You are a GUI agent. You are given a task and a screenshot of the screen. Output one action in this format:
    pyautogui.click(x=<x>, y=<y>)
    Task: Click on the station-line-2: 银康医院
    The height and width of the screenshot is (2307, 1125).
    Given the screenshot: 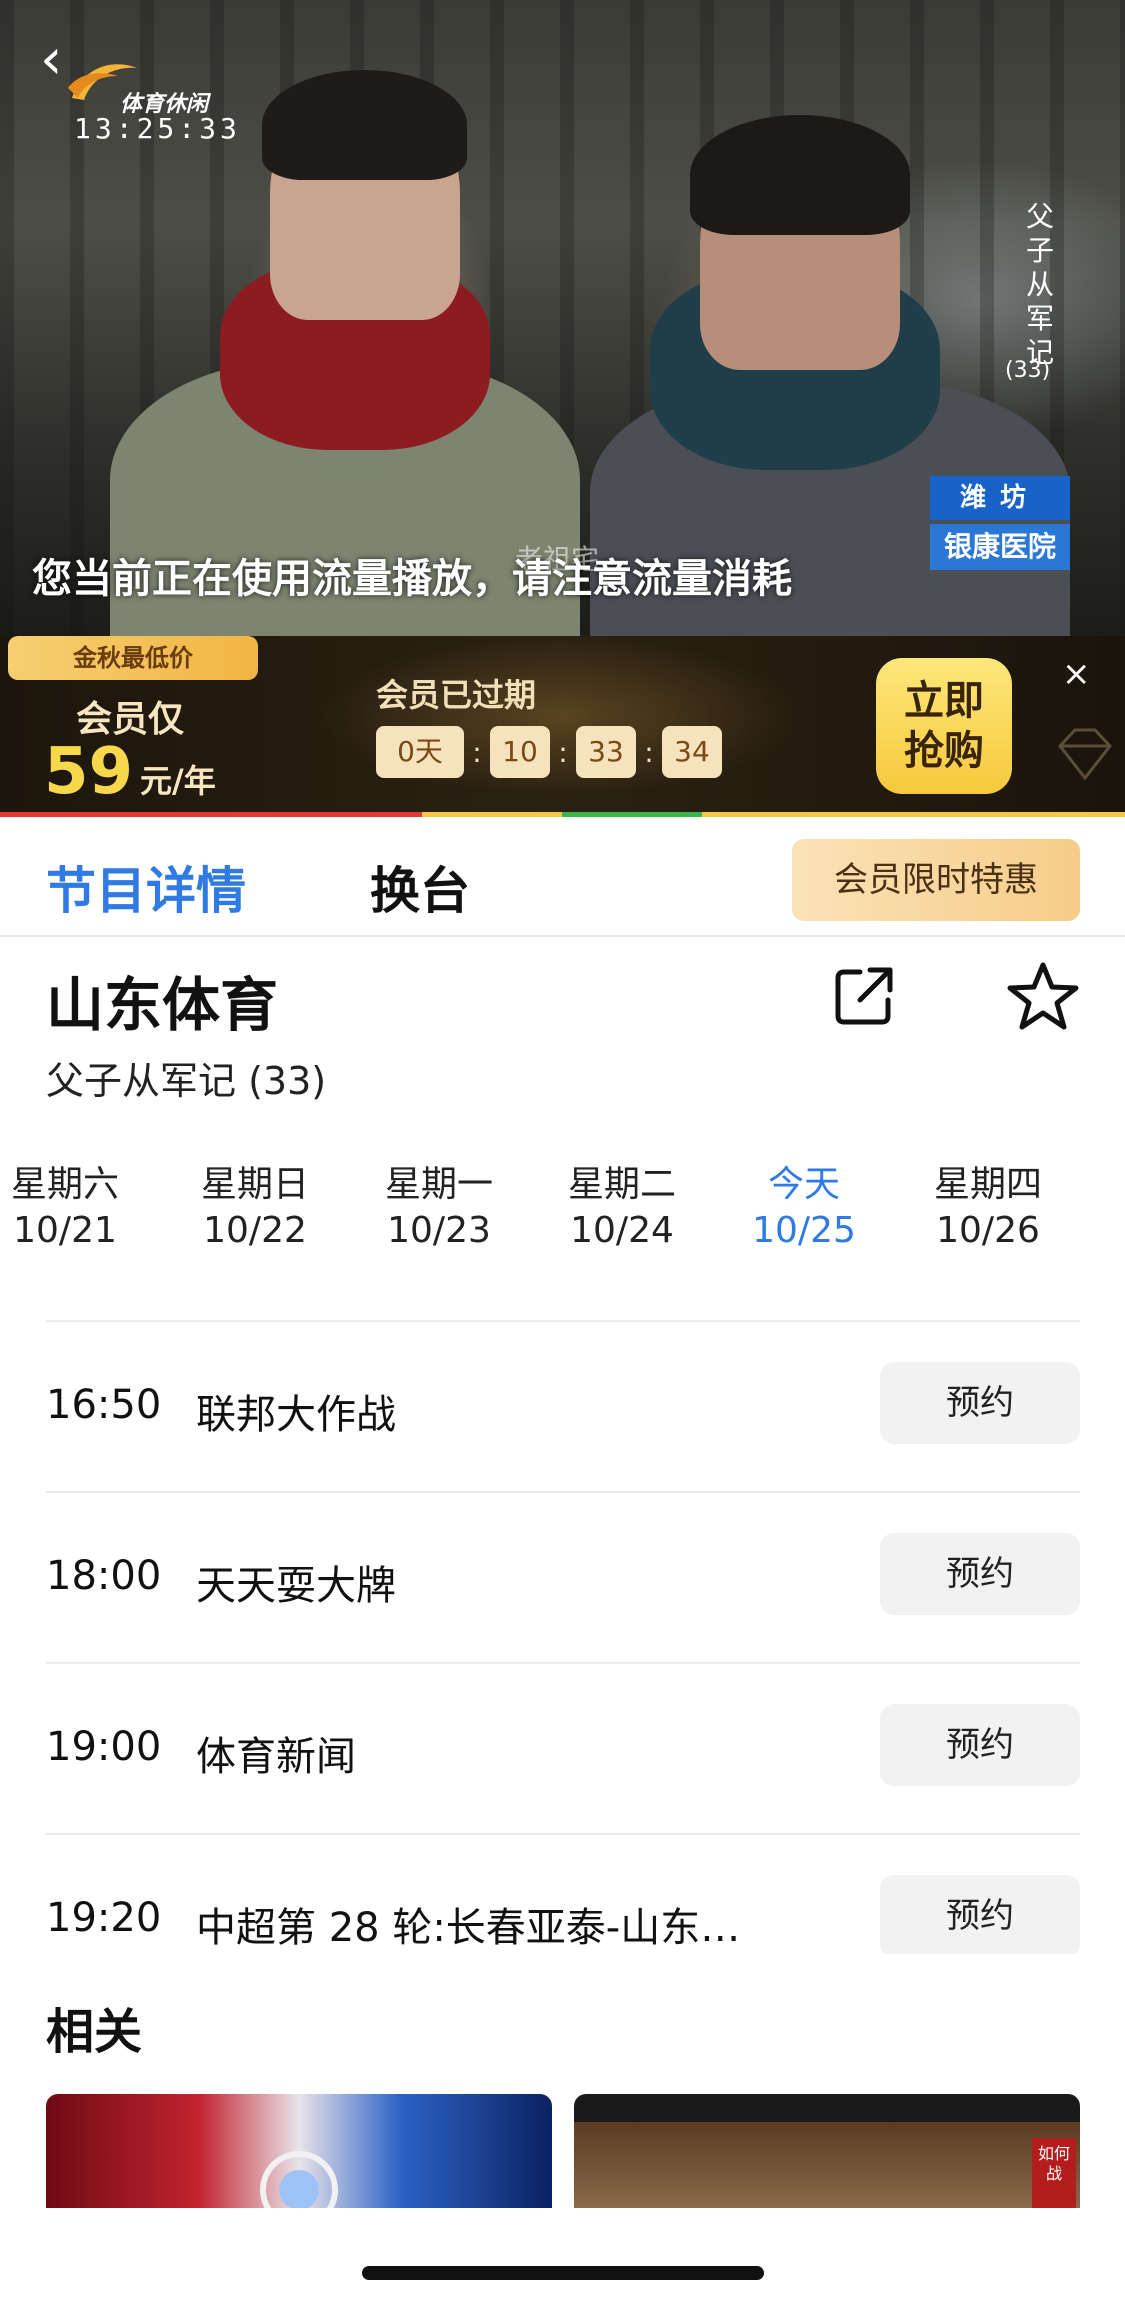 What is the action you would take?
    pyautogui.click(x=1000, y=547)
    